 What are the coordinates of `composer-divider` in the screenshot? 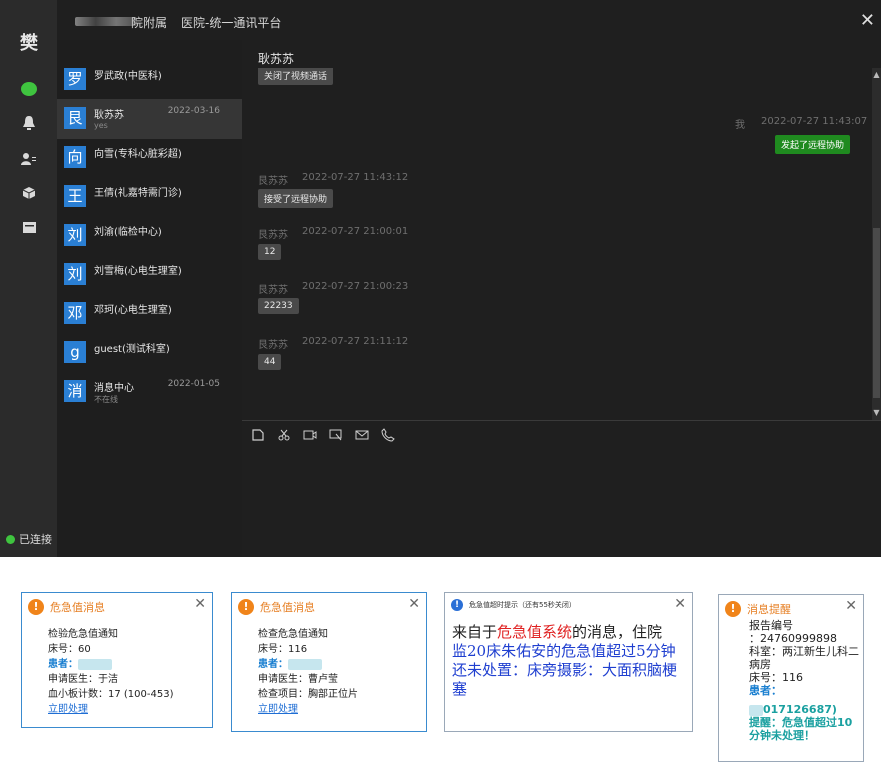 It's located at (561, 420).